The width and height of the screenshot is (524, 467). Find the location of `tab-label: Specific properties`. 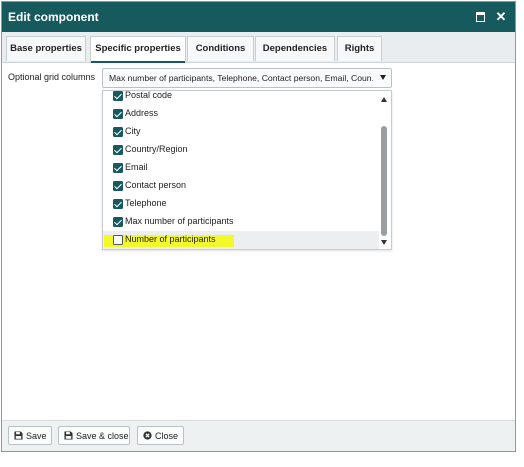

tab-label: Specific properties is located at coordinates (138, 48).